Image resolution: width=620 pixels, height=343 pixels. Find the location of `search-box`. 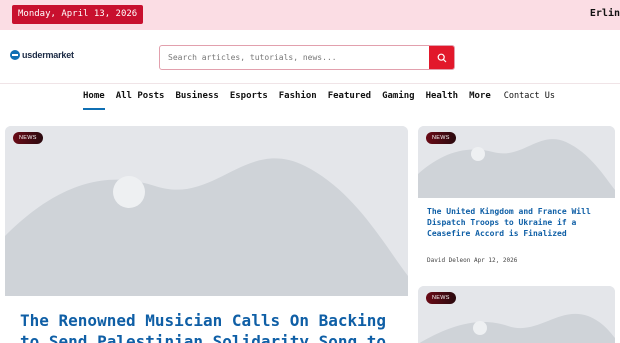

search-box is located at coordinates (307, 57).